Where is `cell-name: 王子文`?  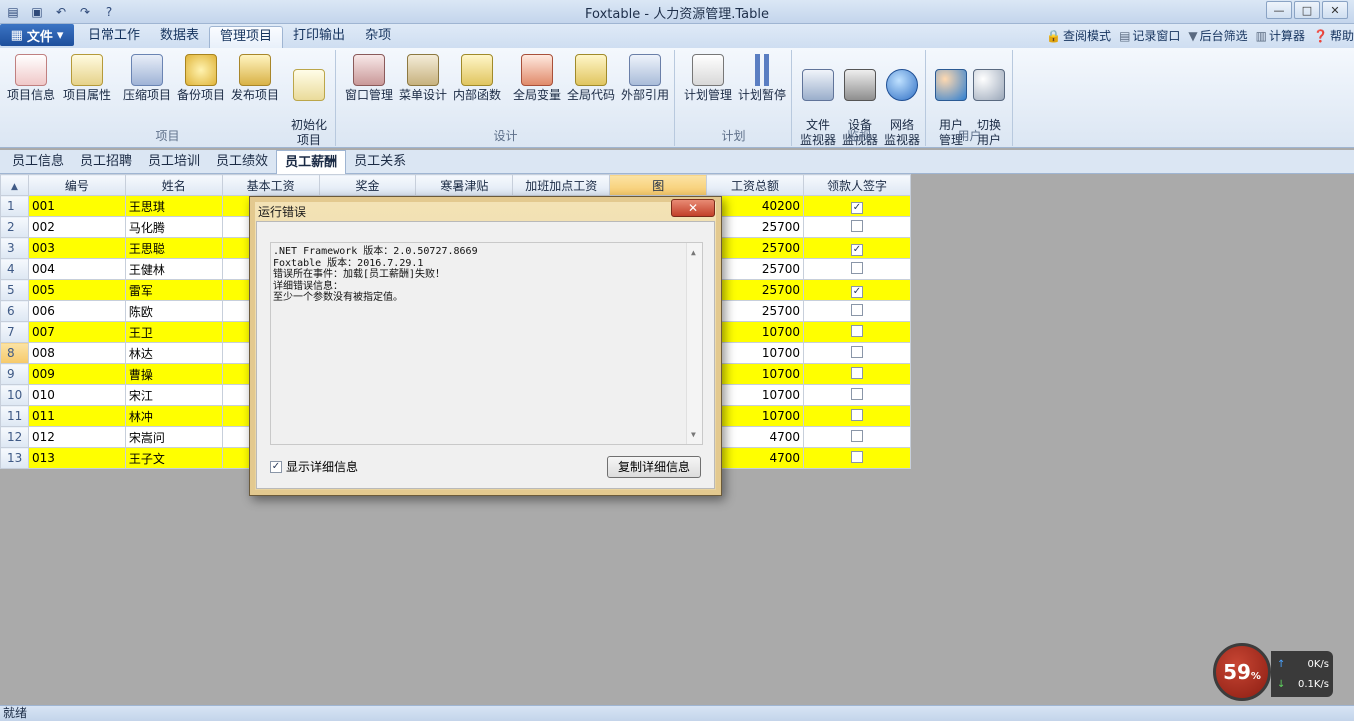
cell-name: 王子文 is located at coordinates (173, 458).